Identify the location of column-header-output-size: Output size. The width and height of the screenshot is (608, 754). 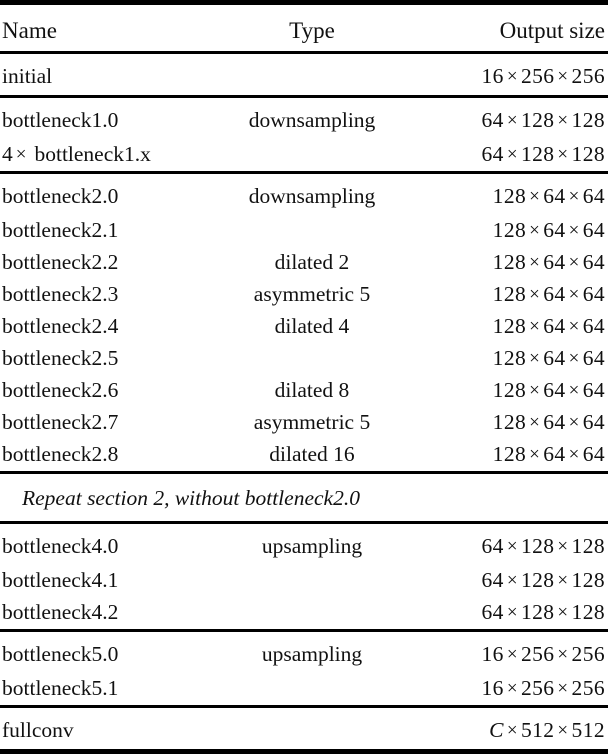
(500, 26).